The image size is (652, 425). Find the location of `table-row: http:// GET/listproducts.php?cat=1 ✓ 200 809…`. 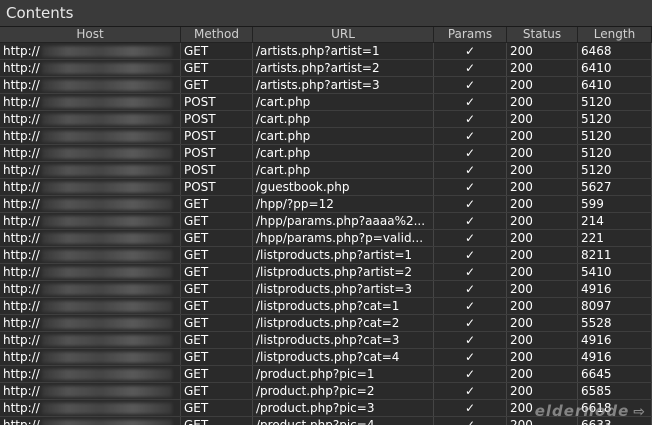

table-row: http:// GET/listproducts.php?cat=1 ✓ 200 809… is located at coordinates (326, 306).